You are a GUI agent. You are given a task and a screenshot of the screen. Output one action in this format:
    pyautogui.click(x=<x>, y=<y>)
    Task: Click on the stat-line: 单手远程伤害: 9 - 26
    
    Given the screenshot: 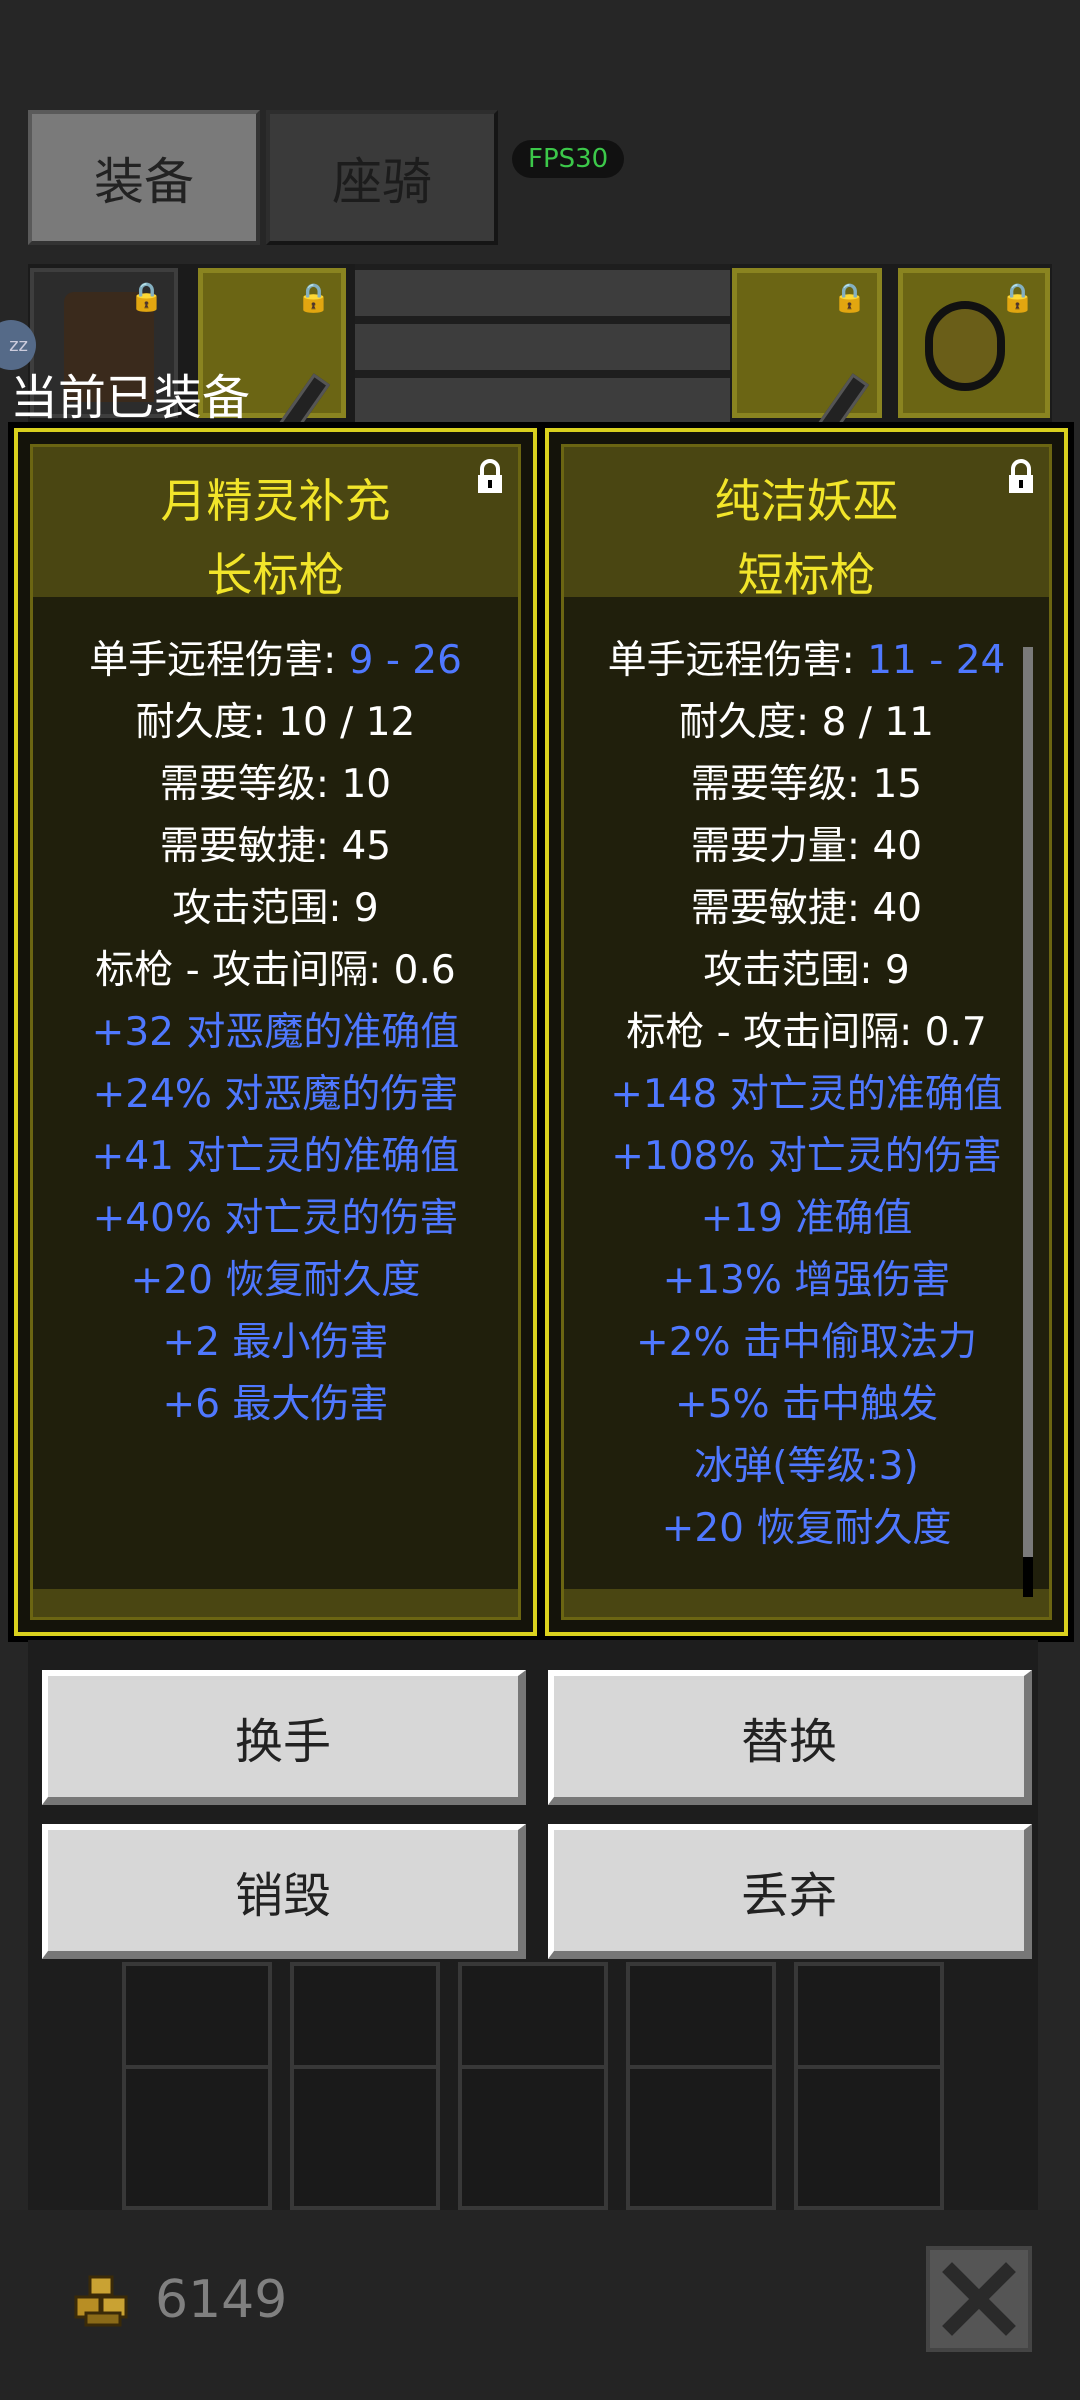 What is the action you would take?
    pyautogui.click(x=275, y=660)
    